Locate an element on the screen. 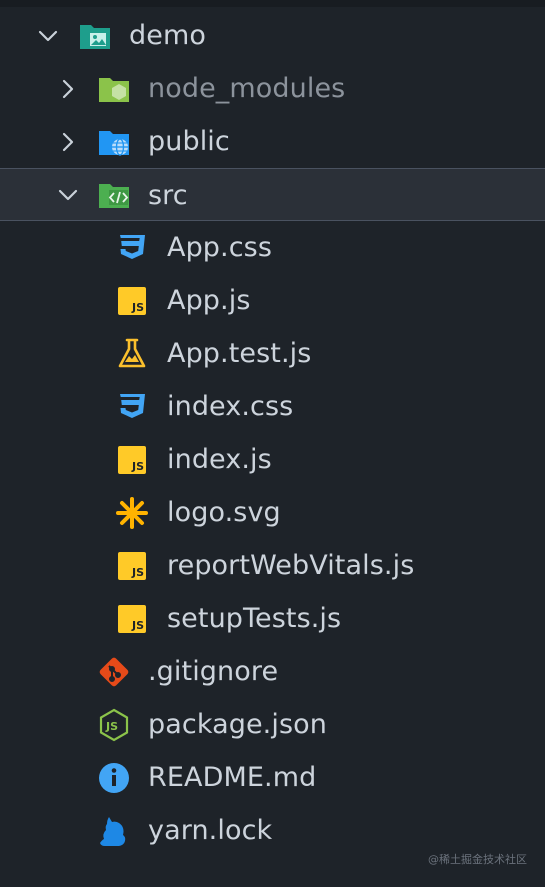 The width and height of the screenshot is (545, 887). tree-item-gitignore: .gitignore is located at coordinates (272, 671).